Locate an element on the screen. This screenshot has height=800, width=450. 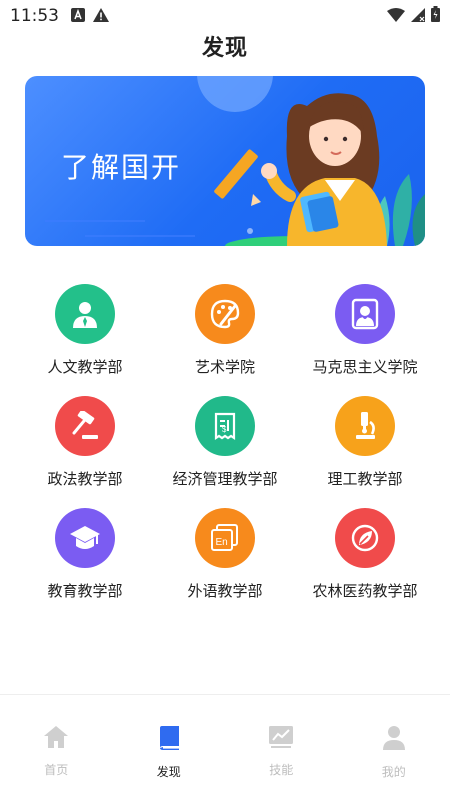
home-icon is located at coordinates (56, 739).